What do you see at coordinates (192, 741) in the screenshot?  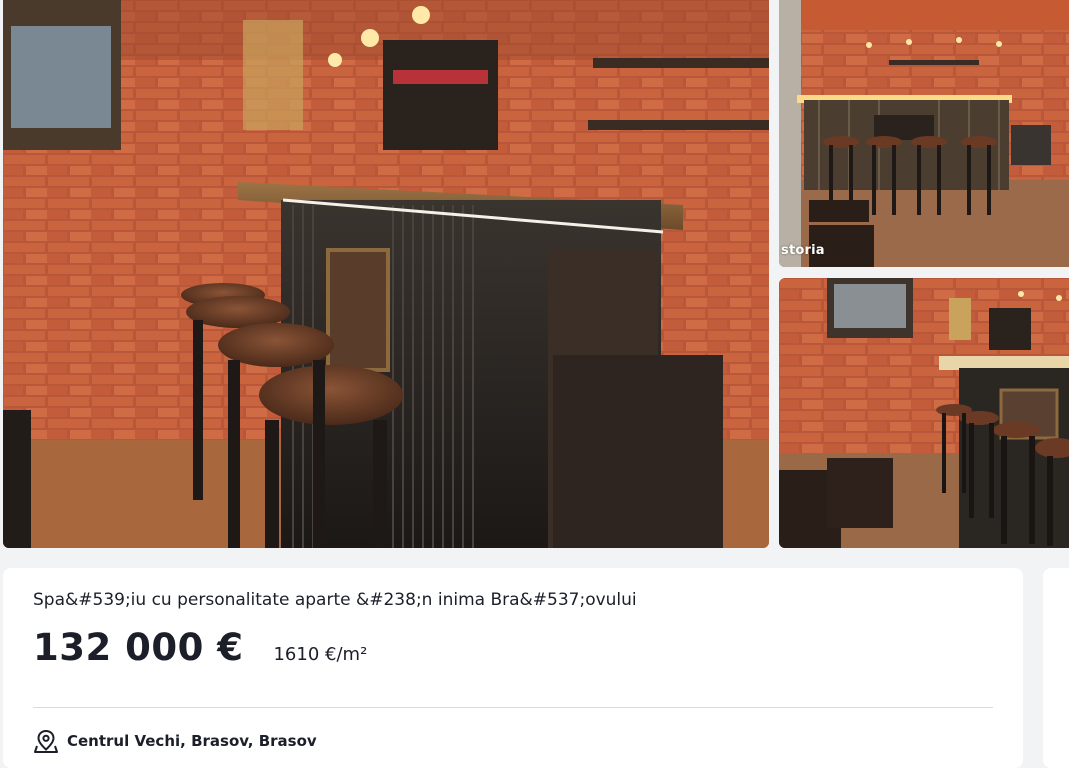 I see `location-text: Centrul Vechi, Brasov, Brasov` at bounding box center [192, 741].